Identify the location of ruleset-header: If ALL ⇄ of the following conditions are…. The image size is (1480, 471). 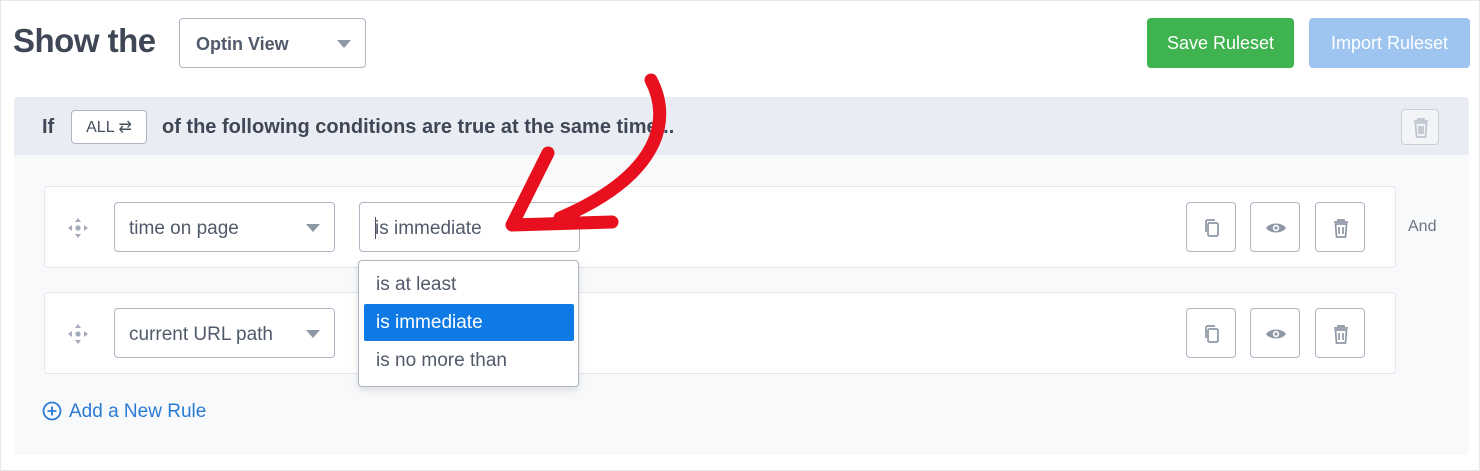
(741, 126).